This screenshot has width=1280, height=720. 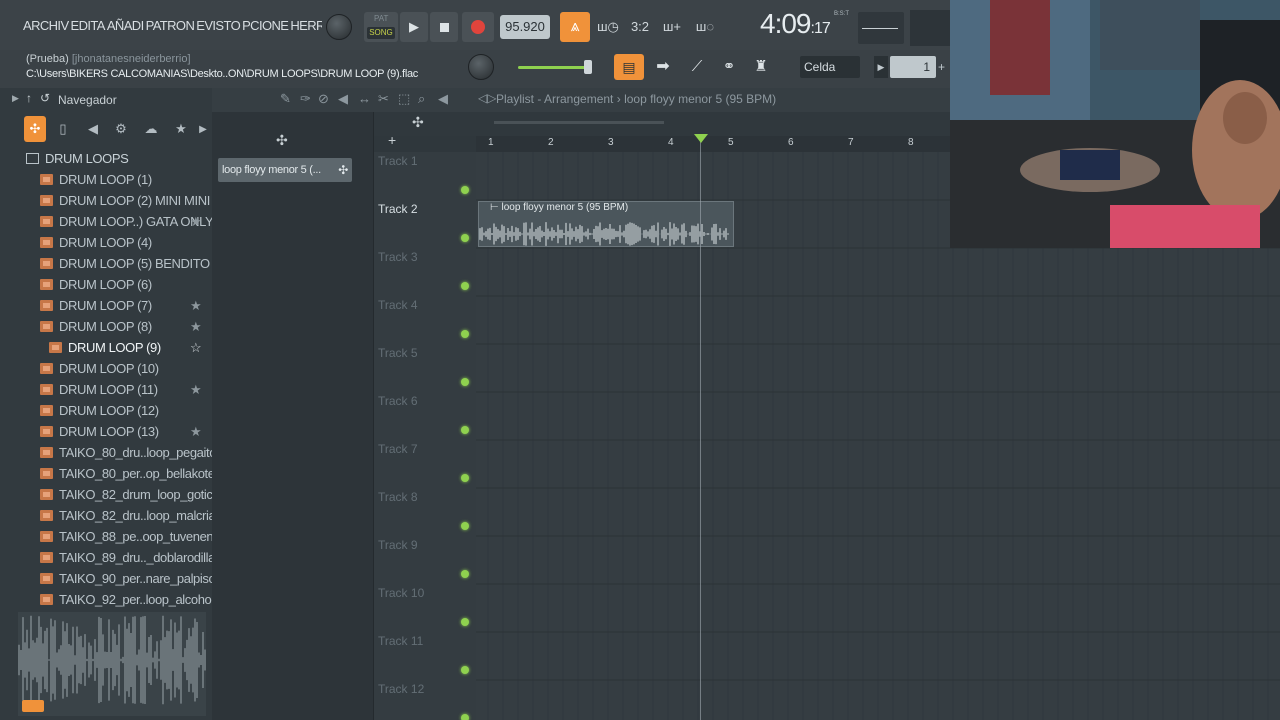 What do you see at coordinates (398, 449) in the screenshot?
I see `track-name: Track 7` at bounding box center [398, 449].